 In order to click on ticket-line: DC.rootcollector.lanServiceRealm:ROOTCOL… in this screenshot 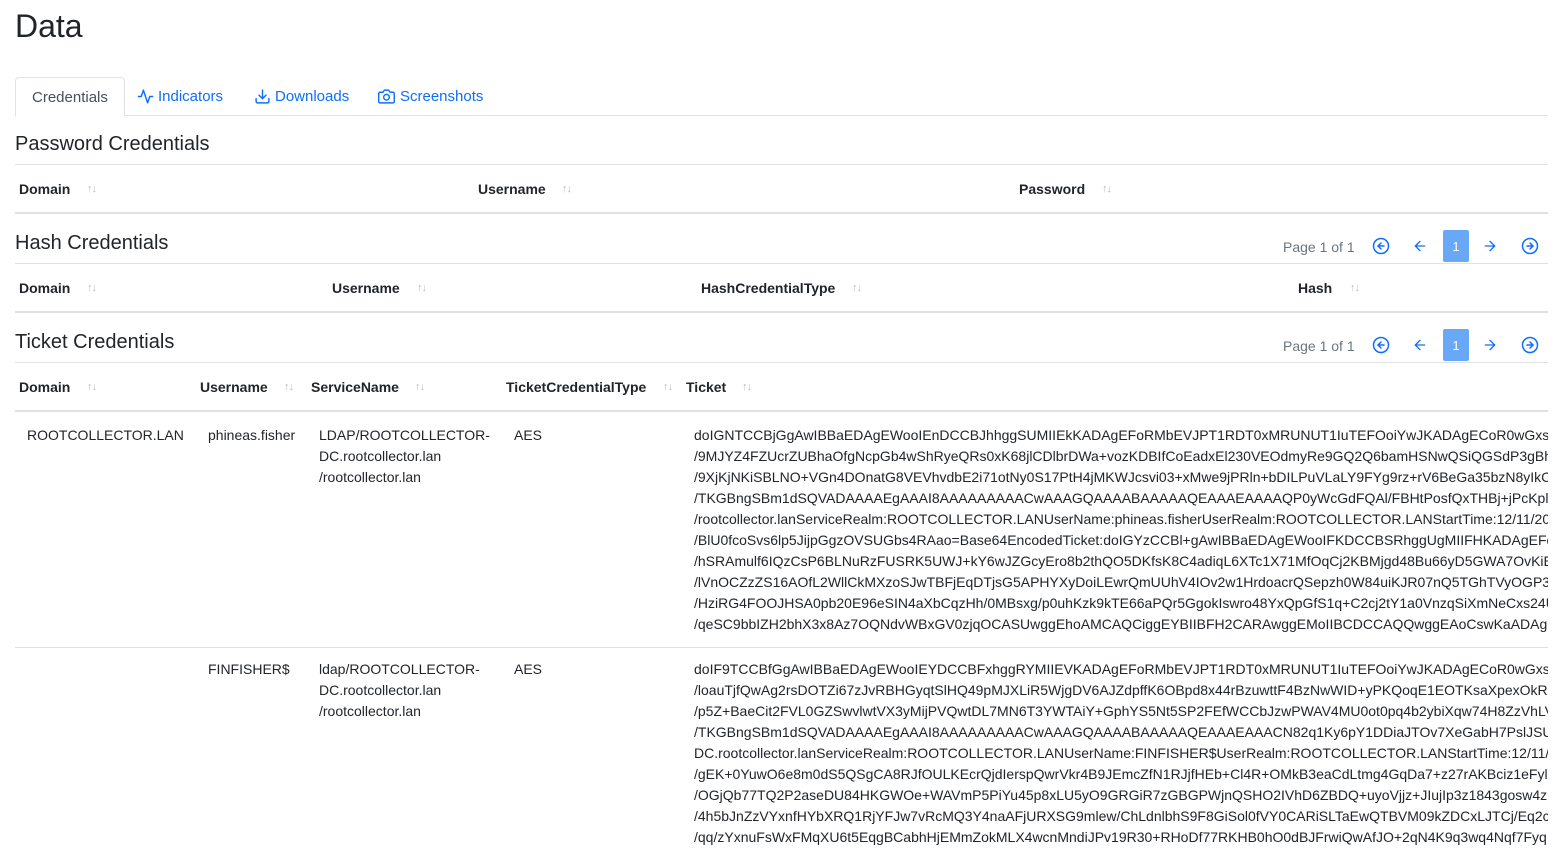, I will do `click(1121, 753)`.